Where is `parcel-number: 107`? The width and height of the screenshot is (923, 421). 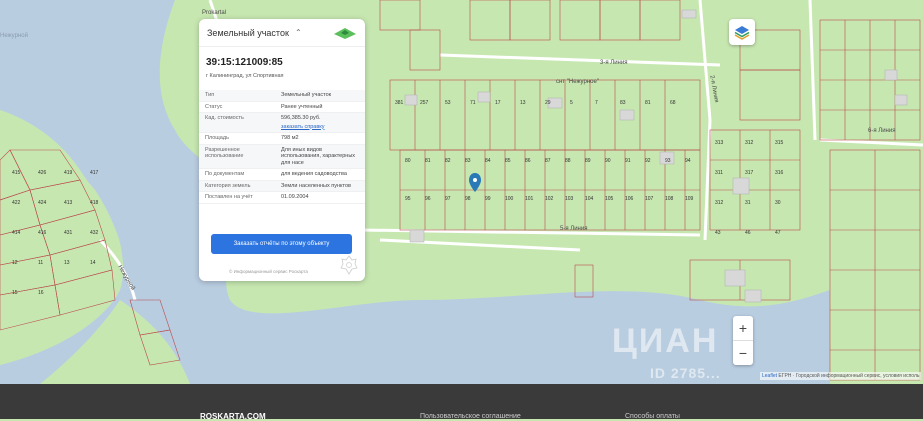 parcel-number: 107 is located at coordinates (649, 199).